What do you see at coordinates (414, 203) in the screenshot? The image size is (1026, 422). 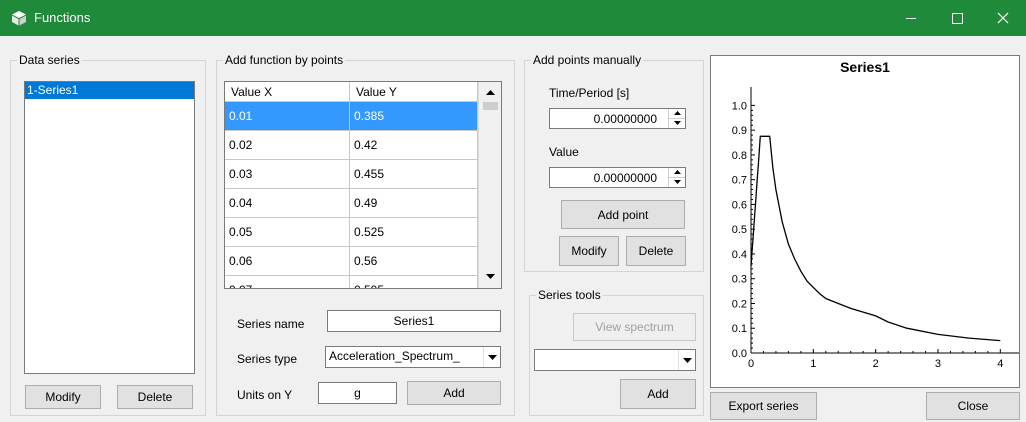 I see `table-cell: 0.49` at bounding box center [414, 203].